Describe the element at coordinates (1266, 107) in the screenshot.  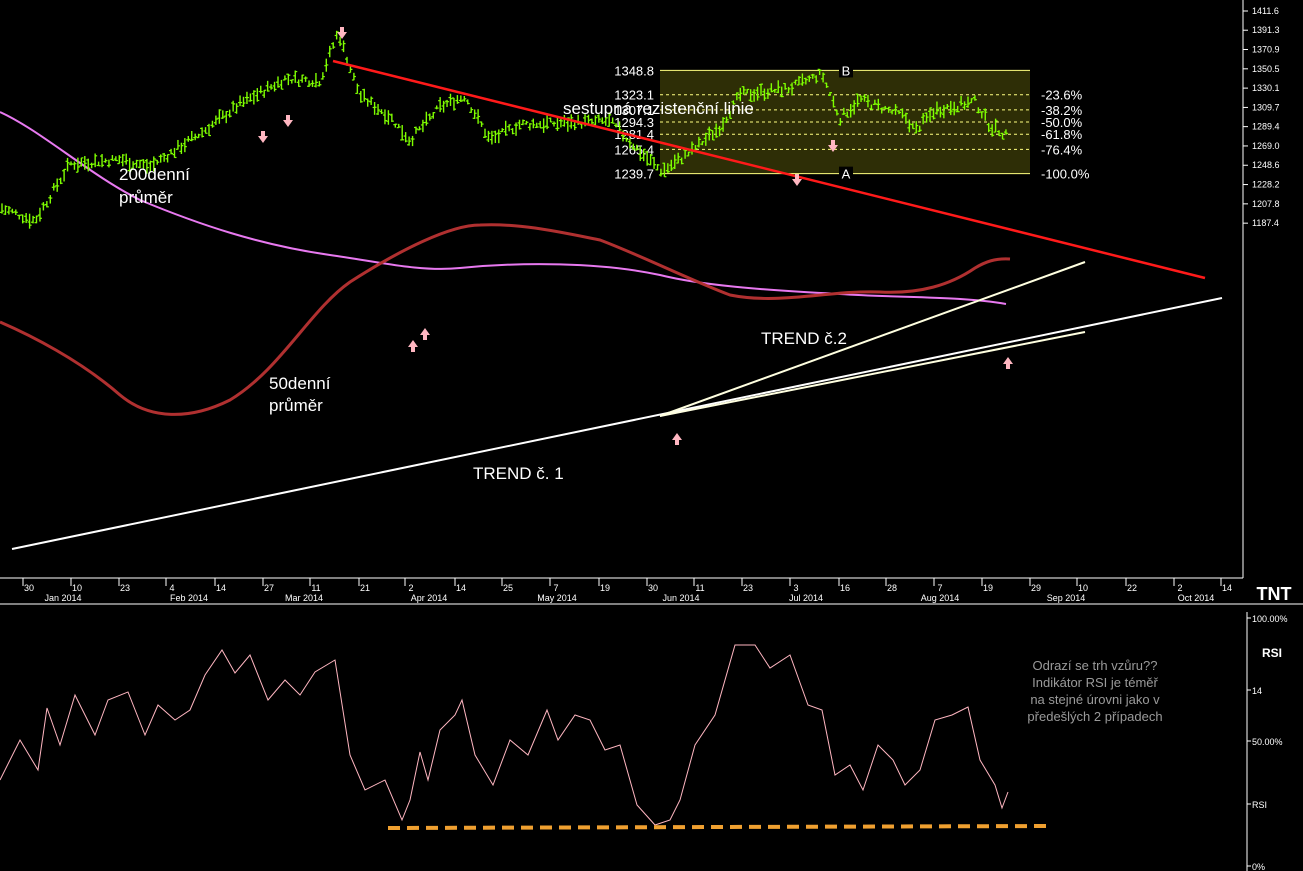
I see `price-tick-label: 1309.7` at that location.